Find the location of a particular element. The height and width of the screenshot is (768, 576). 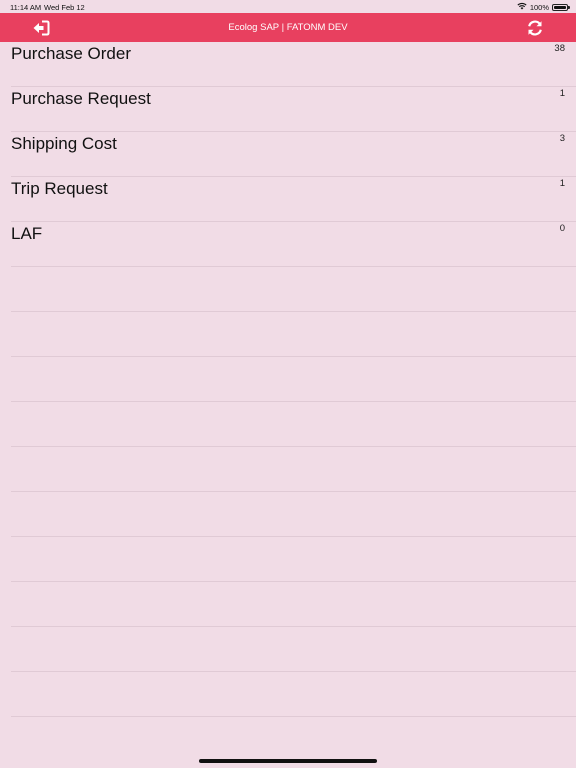

list-item-purchase-request: Purchase Request 1 is located at coordinates (293, 109).